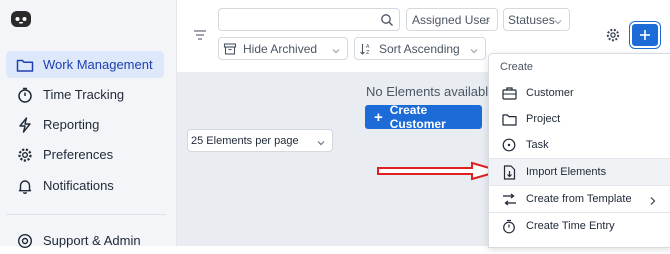  I want to click on menu-item-label: Customer, so click(550, 93).